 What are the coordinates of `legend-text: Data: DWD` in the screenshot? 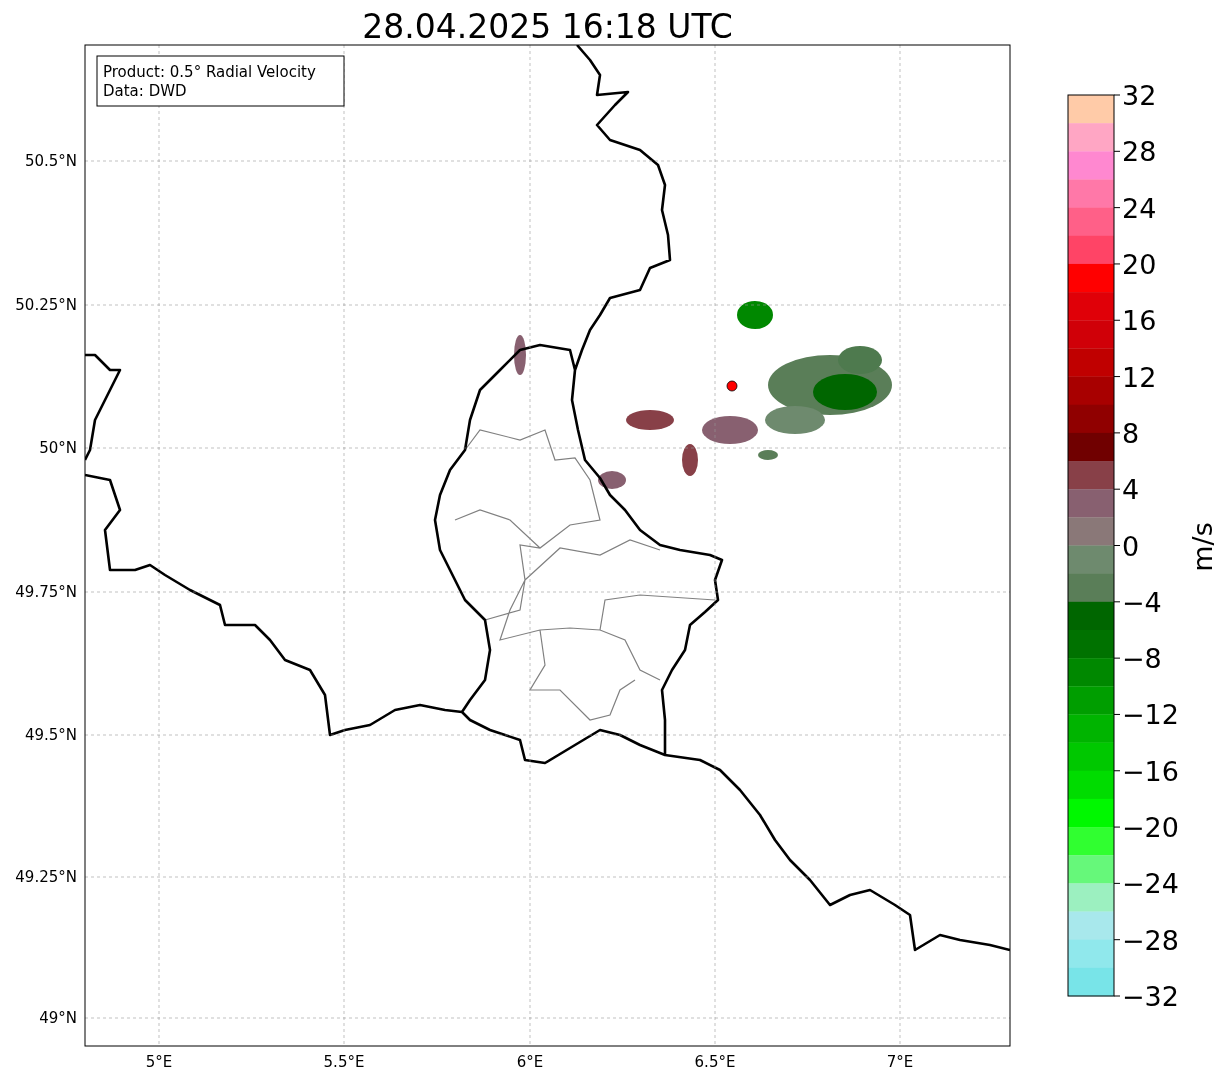 It's located at (145, 91).